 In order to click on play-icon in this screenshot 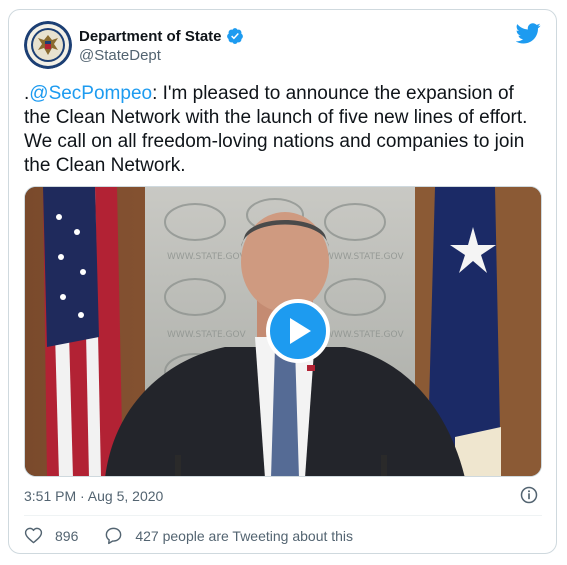, I will do `click(300, 331)`.